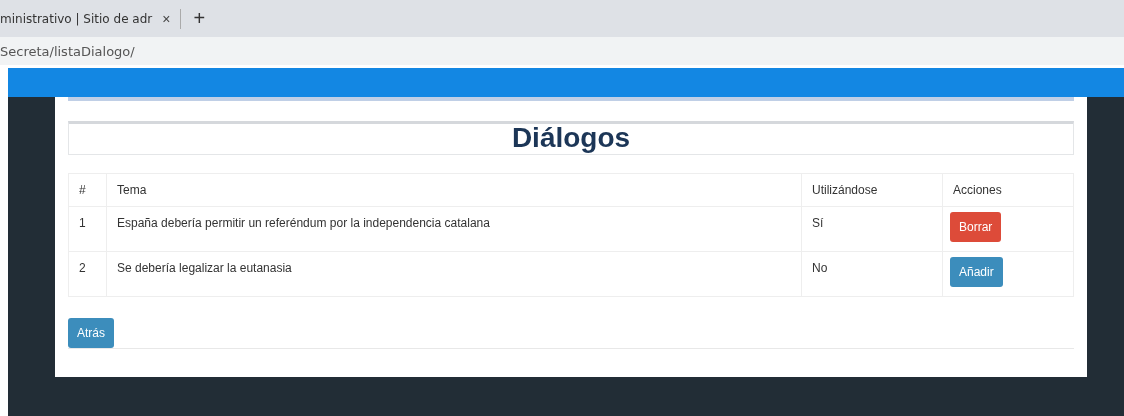 The image size is (1124, 416). What do you see at coordinates (87, 274) in the screenshot?
I see `table-cell: 2` at bounding box center [87, 274].